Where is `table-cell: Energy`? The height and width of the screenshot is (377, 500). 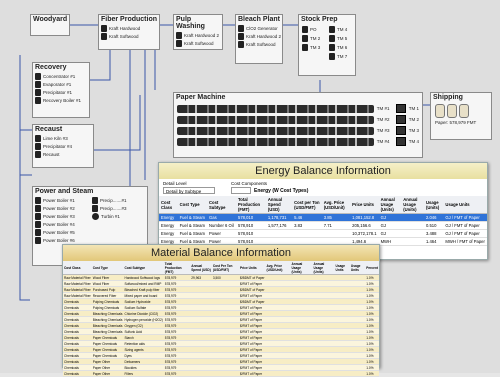
table-cell: Energy is located at coordinates (168, 225).